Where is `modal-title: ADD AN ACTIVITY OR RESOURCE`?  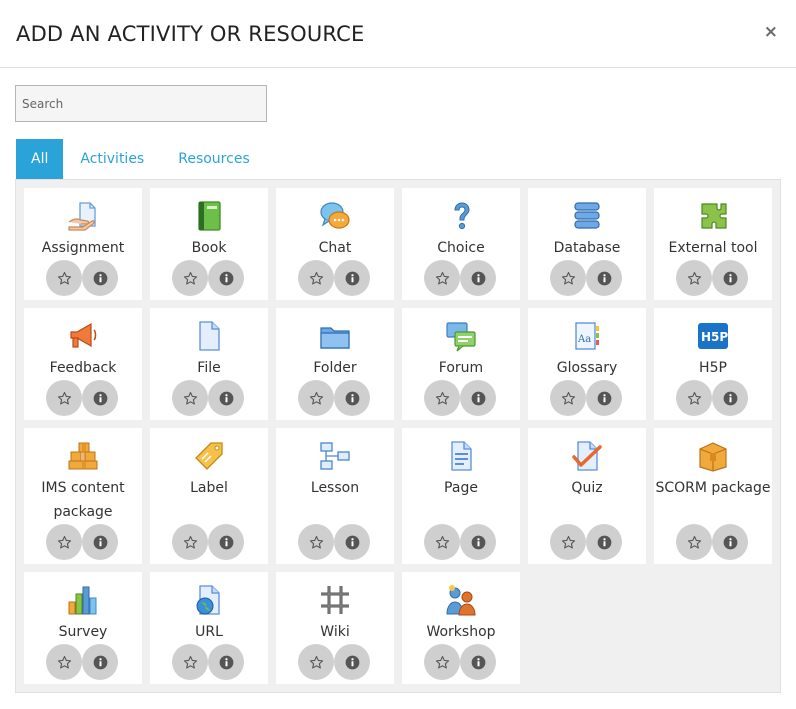 modal-title: ADD AN ACTIVITY OR RESOURCE is located at coordinates (190, 34).